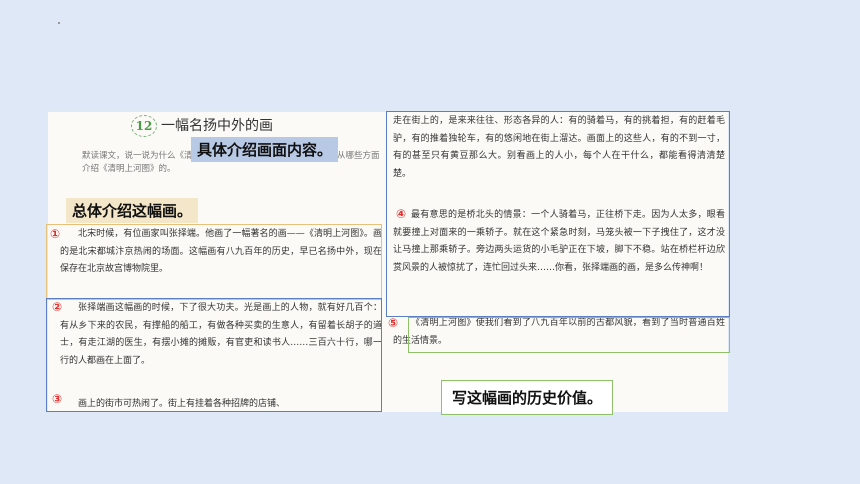 The height and width of the screenshot is (484, 860). Describe the element at coordinates (214, 262) in the screenshot. I see `paragraph-1-box` at that location.